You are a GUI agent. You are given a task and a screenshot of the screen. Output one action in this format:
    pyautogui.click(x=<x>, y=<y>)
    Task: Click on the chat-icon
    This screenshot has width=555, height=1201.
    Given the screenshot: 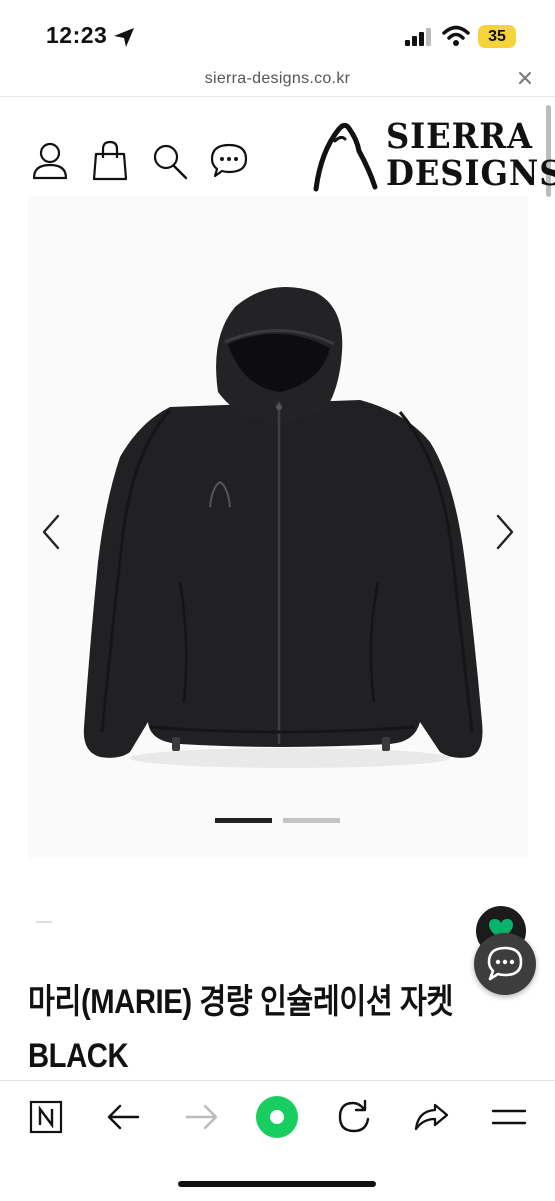 What is the action you would take?
    pyautogui.click(x=505, y=963)
    